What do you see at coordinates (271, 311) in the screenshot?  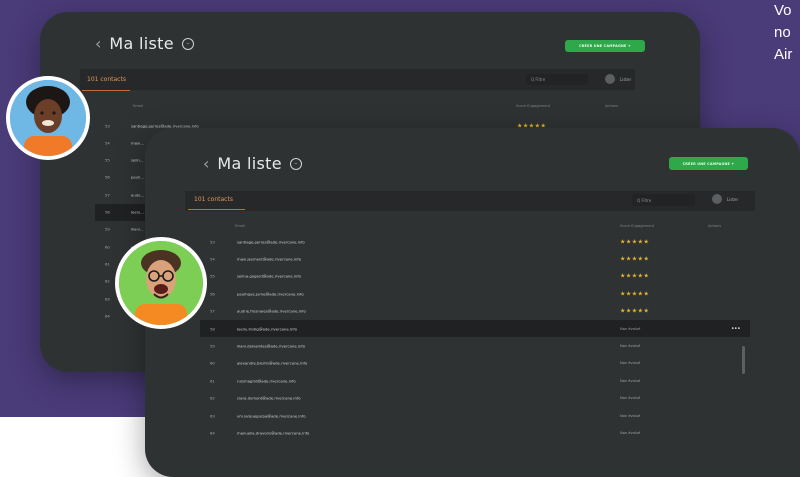 I see `row-email: audrie.fresnaies@ade.rivercane.info` at bounding box center [271, 311].